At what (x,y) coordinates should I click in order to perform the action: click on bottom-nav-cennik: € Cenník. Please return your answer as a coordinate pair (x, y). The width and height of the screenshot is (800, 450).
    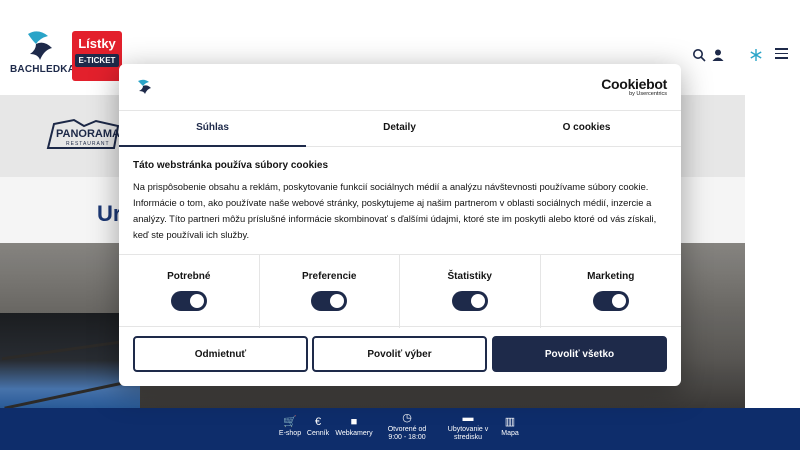
    Looking at the image, I should click on (318, 429).